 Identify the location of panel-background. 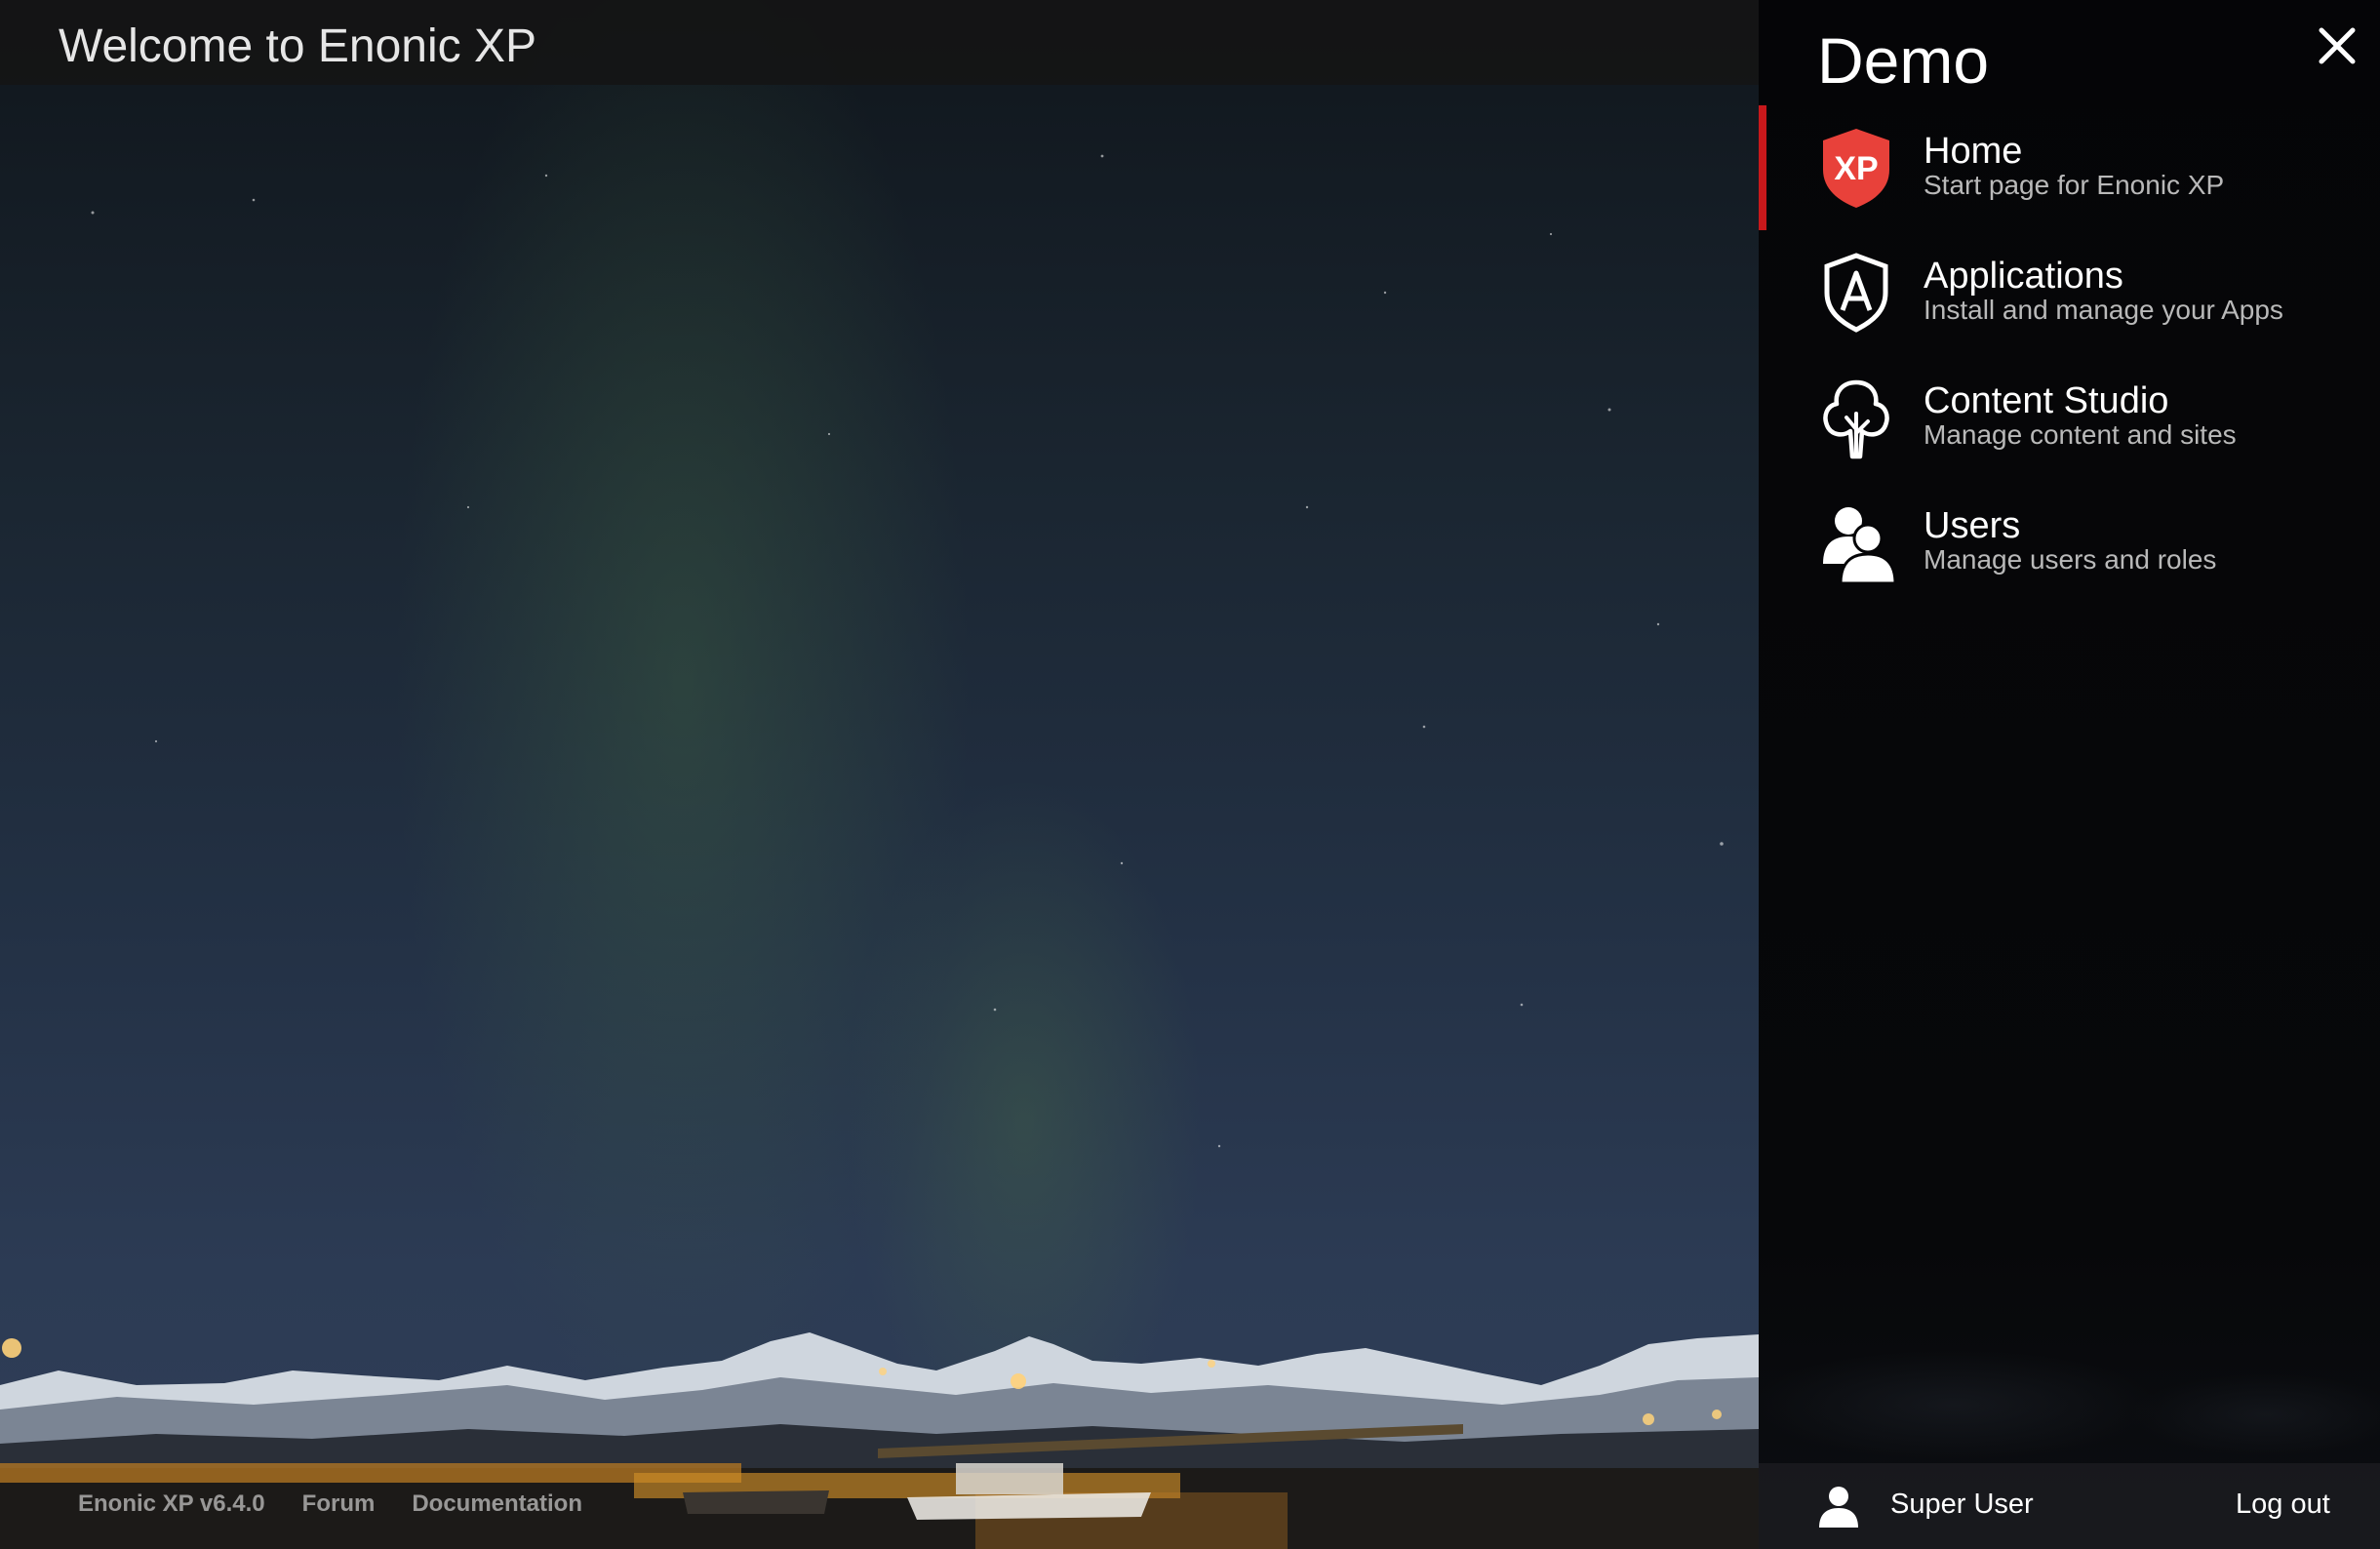
(2069, 1375).